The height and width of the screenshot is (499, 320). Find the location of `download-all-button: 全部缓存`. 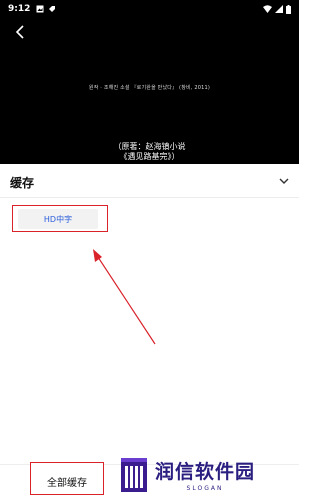

download-all-button: 全部缓存 is located at coordinates (67, 478).